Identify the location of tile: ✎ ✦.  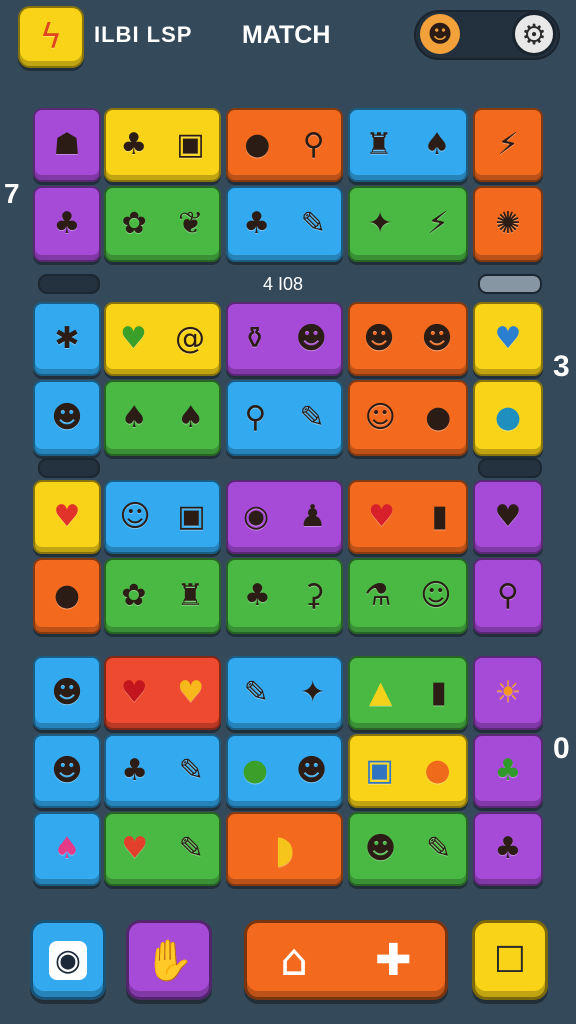
(284, 693).